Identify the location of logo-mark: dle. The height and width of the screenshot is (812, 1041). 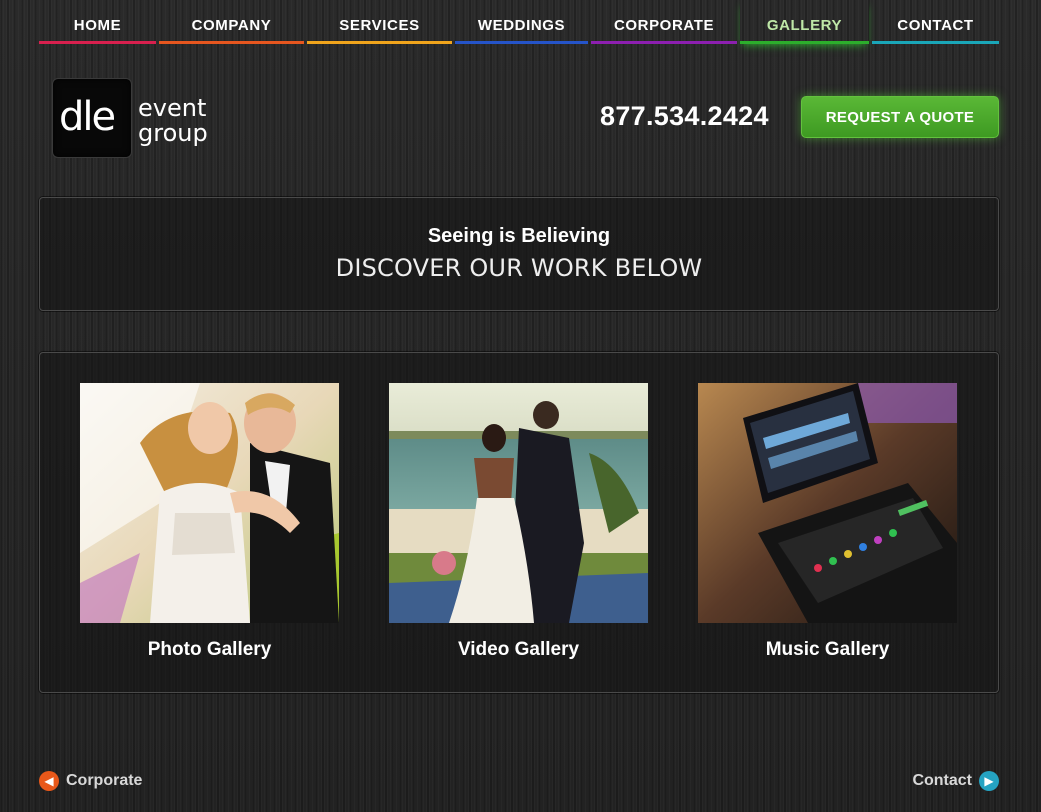
(87, 117).